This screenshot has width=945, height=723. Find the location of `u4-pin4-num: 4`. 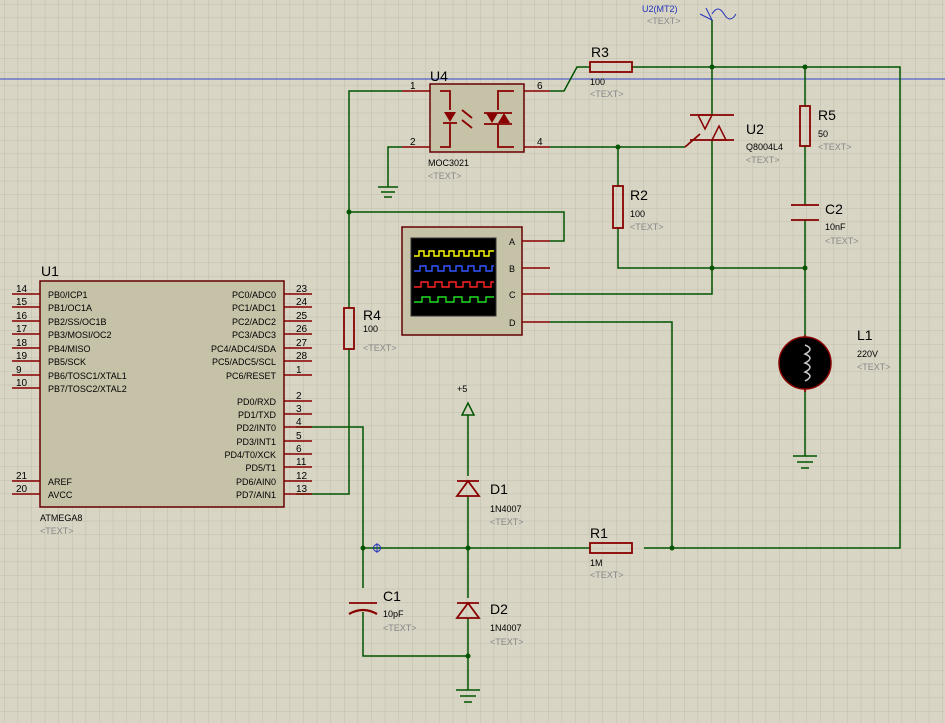

u4-pin4-num: 4 is located at coordinates (540, 142).